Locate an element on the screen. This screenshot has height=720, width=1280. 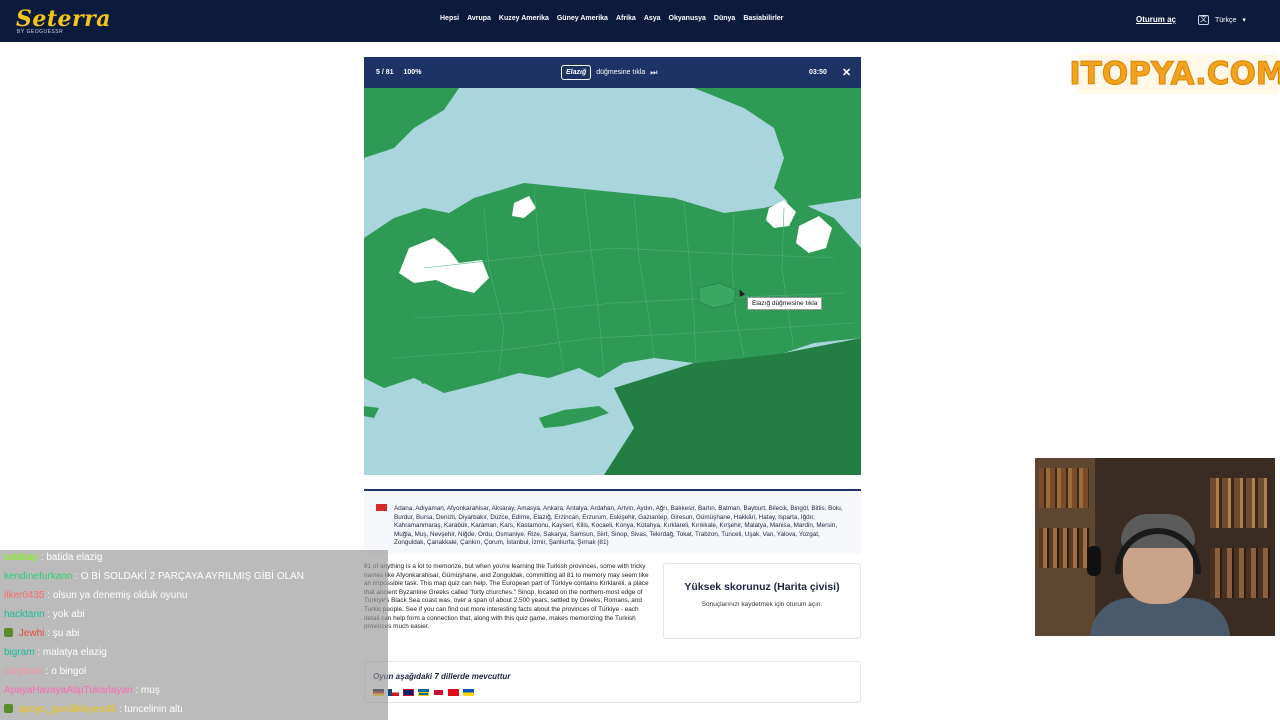
language-label: Türkçe is located at coordinates (1226, 20).